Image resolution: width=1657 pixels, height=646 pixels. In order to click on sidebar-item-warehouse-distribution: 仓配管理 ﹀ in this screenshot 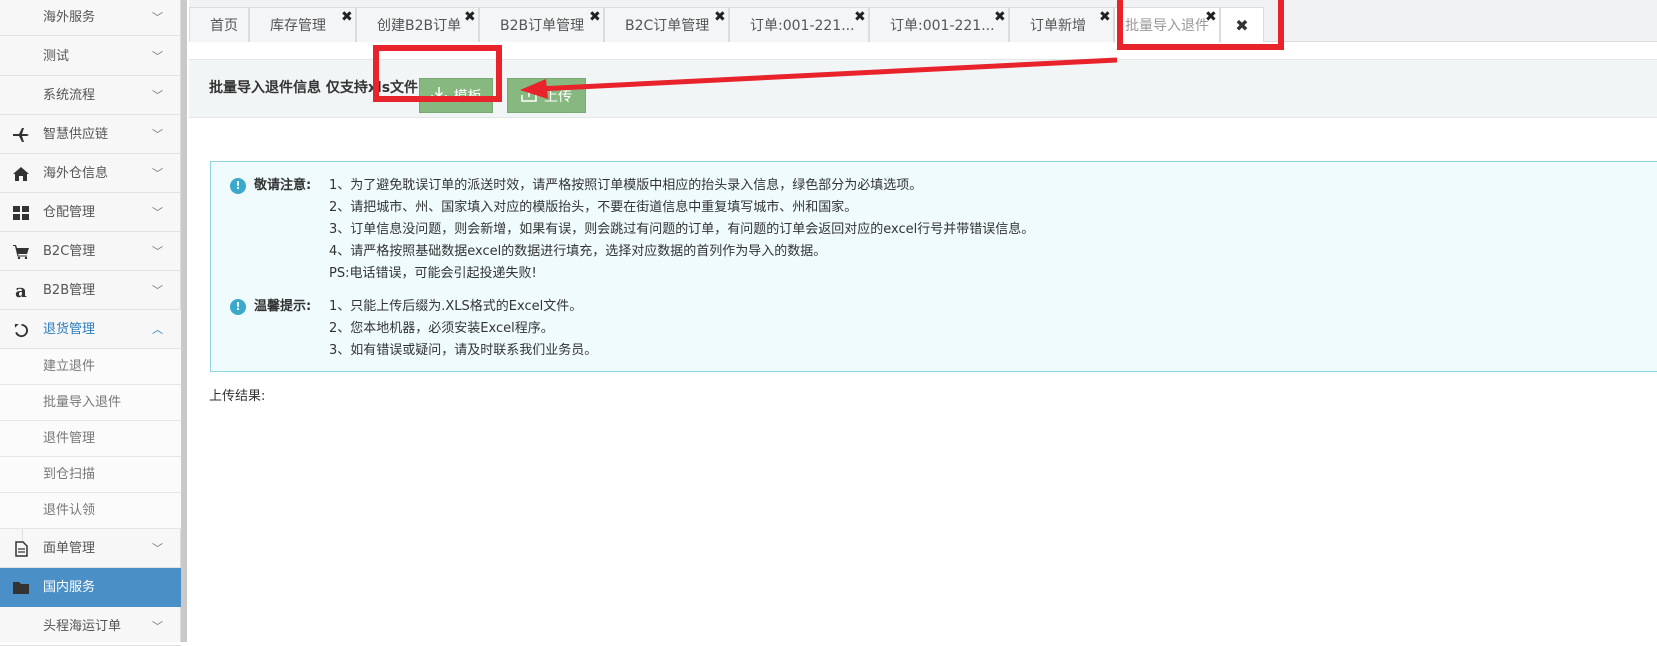, I will do `click(90, 212)`.